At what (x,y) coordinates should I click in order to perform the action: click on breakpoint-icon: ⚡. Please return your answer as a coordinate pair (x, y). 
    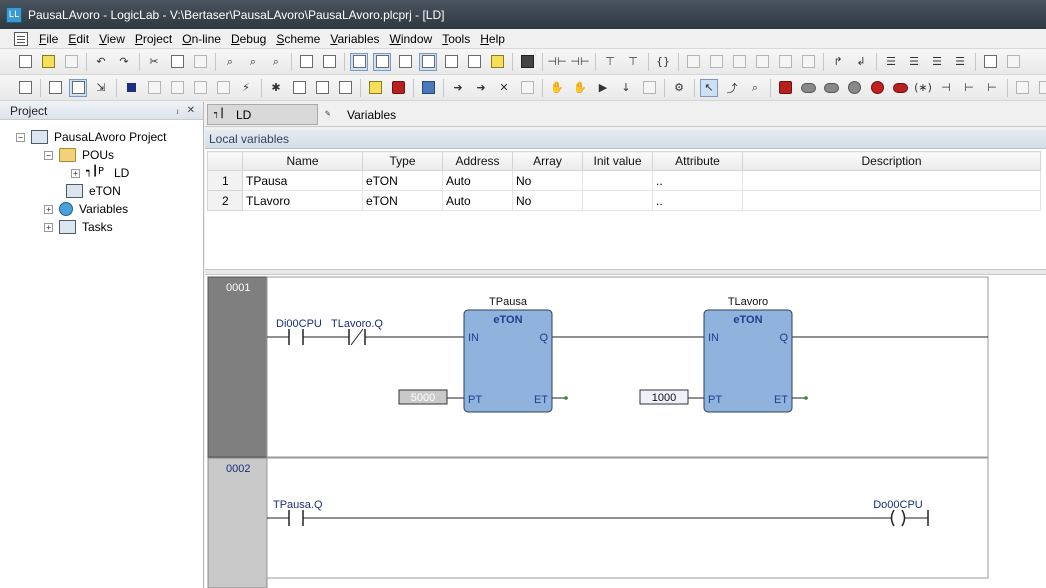
    Looking at the image, I should click on (246, 88).